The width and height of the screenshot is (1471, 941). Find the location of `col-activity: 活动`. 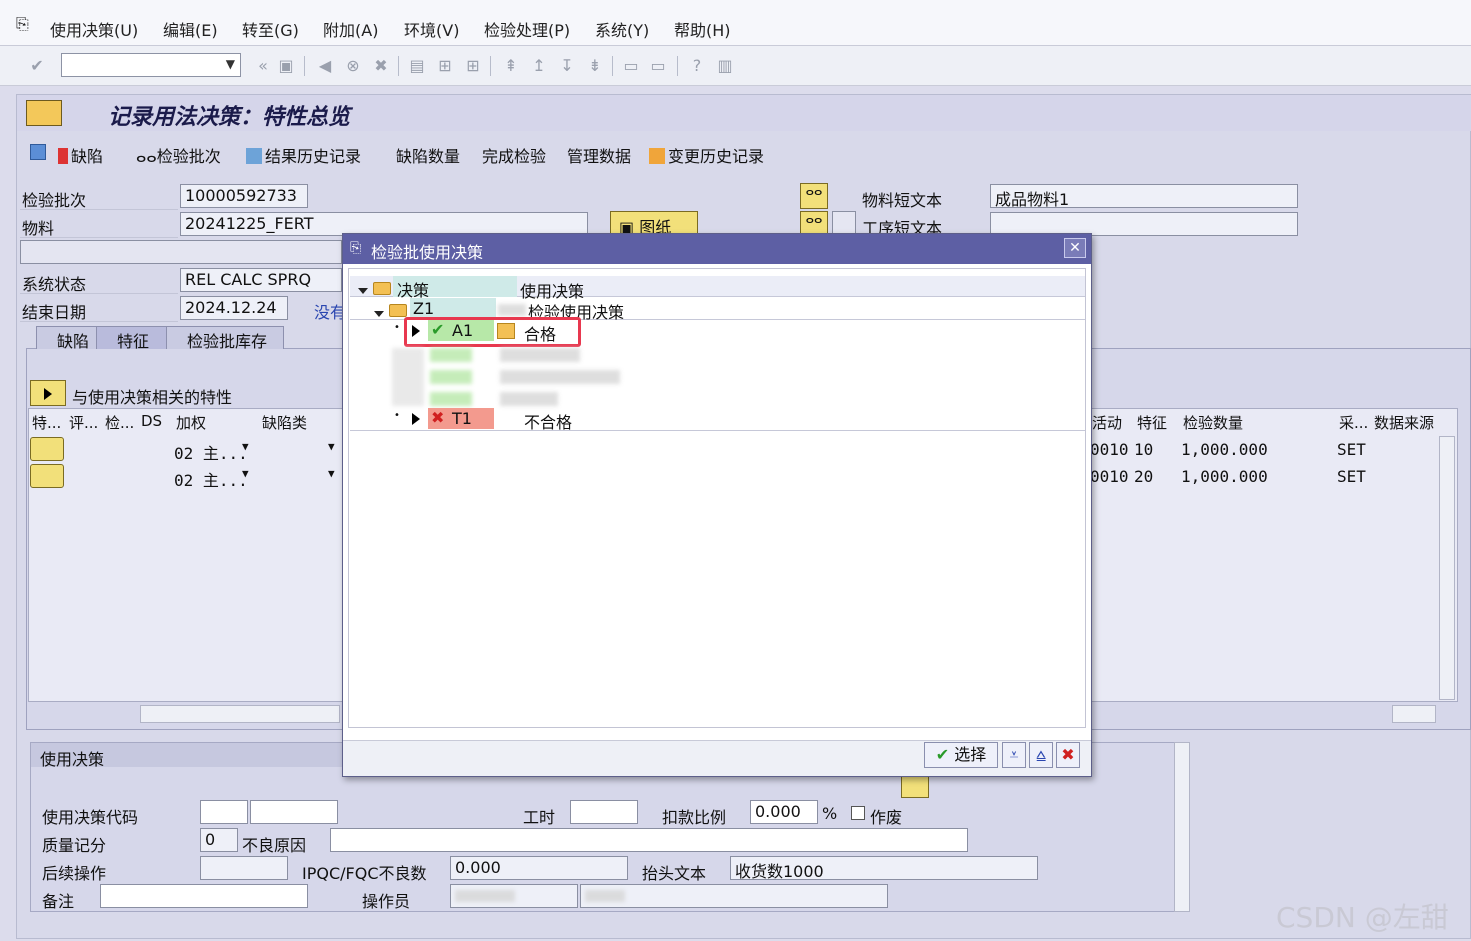

col-activity: 活动 is located at coordinates (1107, 422).